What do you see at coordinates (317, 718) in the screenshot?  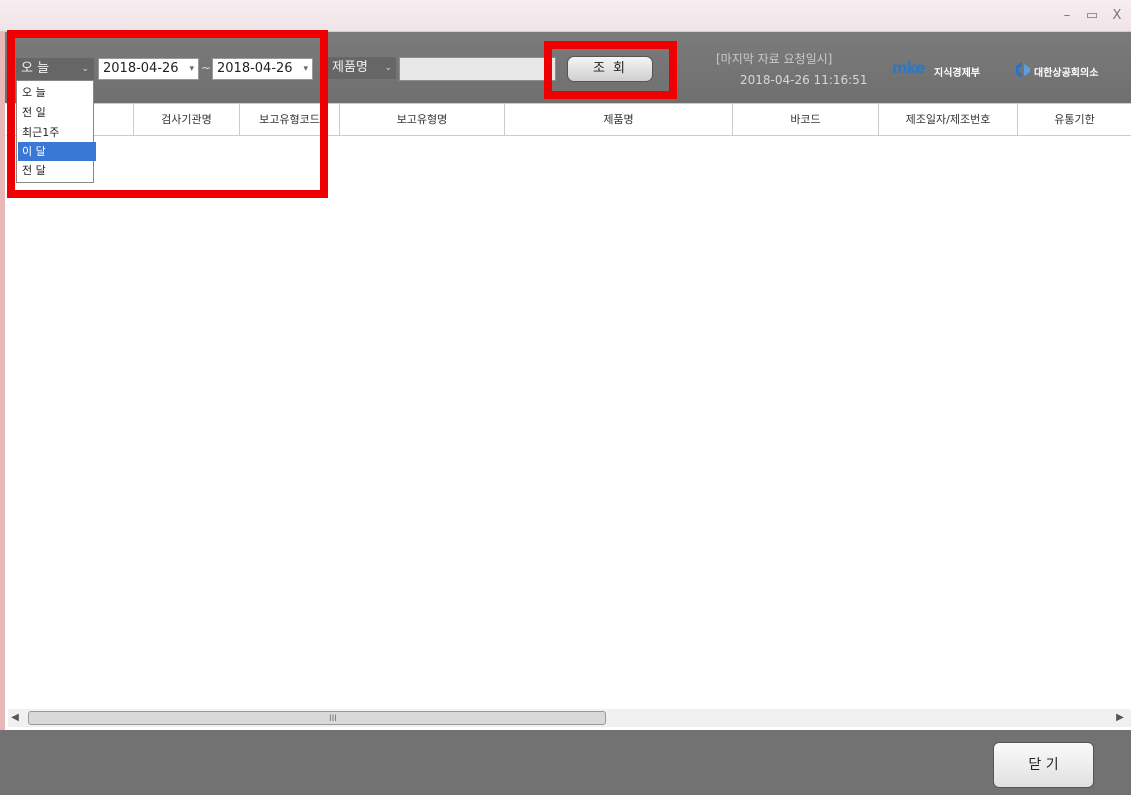 I see `scrollbar-thumb: III` at bounding box center [317, 718].